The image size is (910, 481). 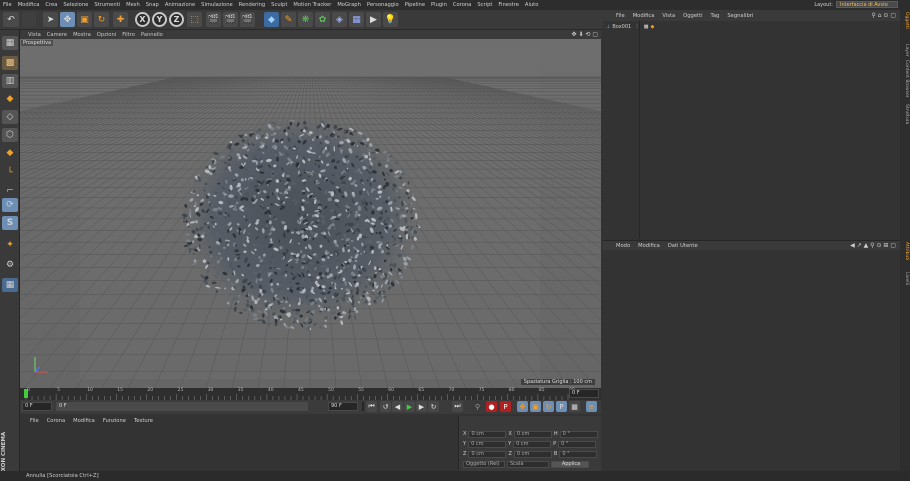 What do you see at coordinates (101, 19) in the screenshot?
I see `rotate-tool-icon: ↻` at bounding box center [101, 19].